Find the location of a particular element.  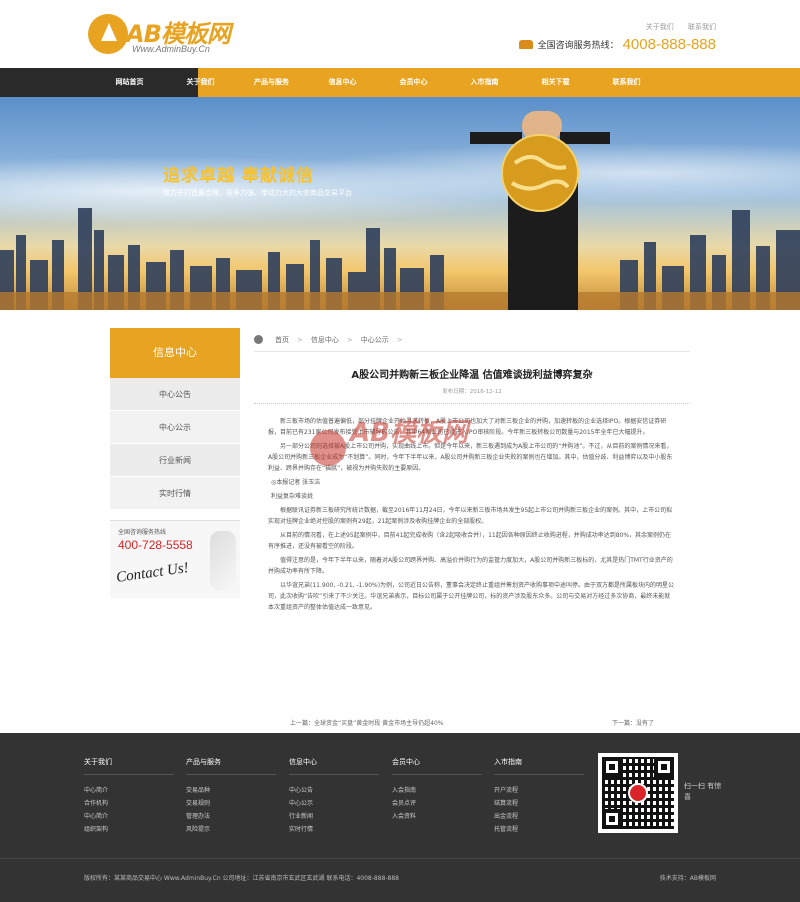

article-pagination: 上一篇：全球资金“买盘”黄金时段 黄金市场主导仍超40% 下一篇：没有了 is located at coordinates (472, 722).